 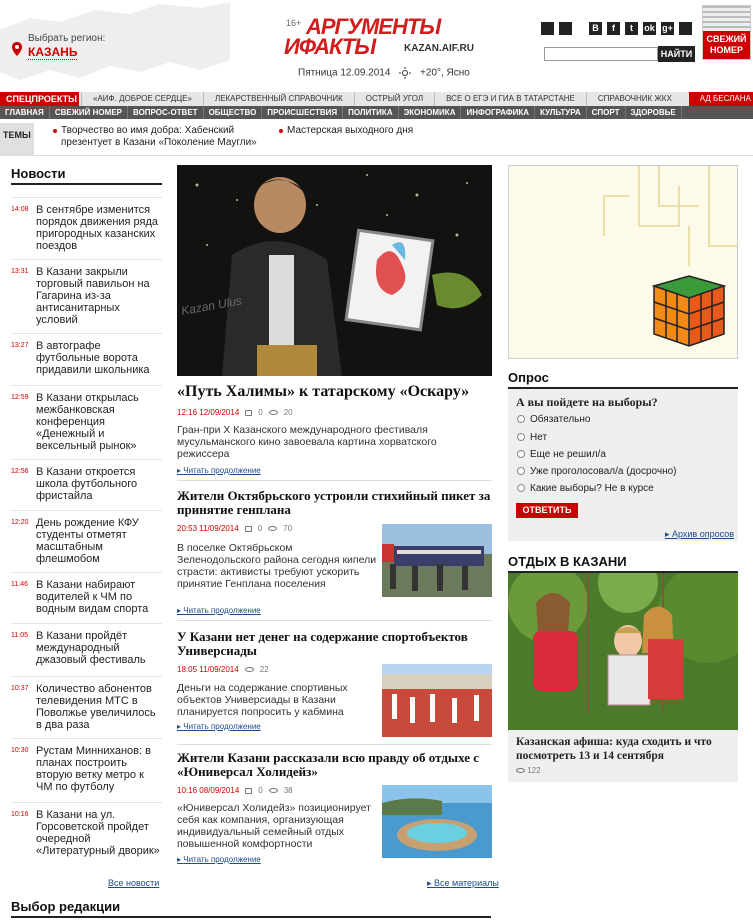 I want to click on hero-title: «Путь Халимы» к татарскому «Оскару», so click(x=334, y=392).